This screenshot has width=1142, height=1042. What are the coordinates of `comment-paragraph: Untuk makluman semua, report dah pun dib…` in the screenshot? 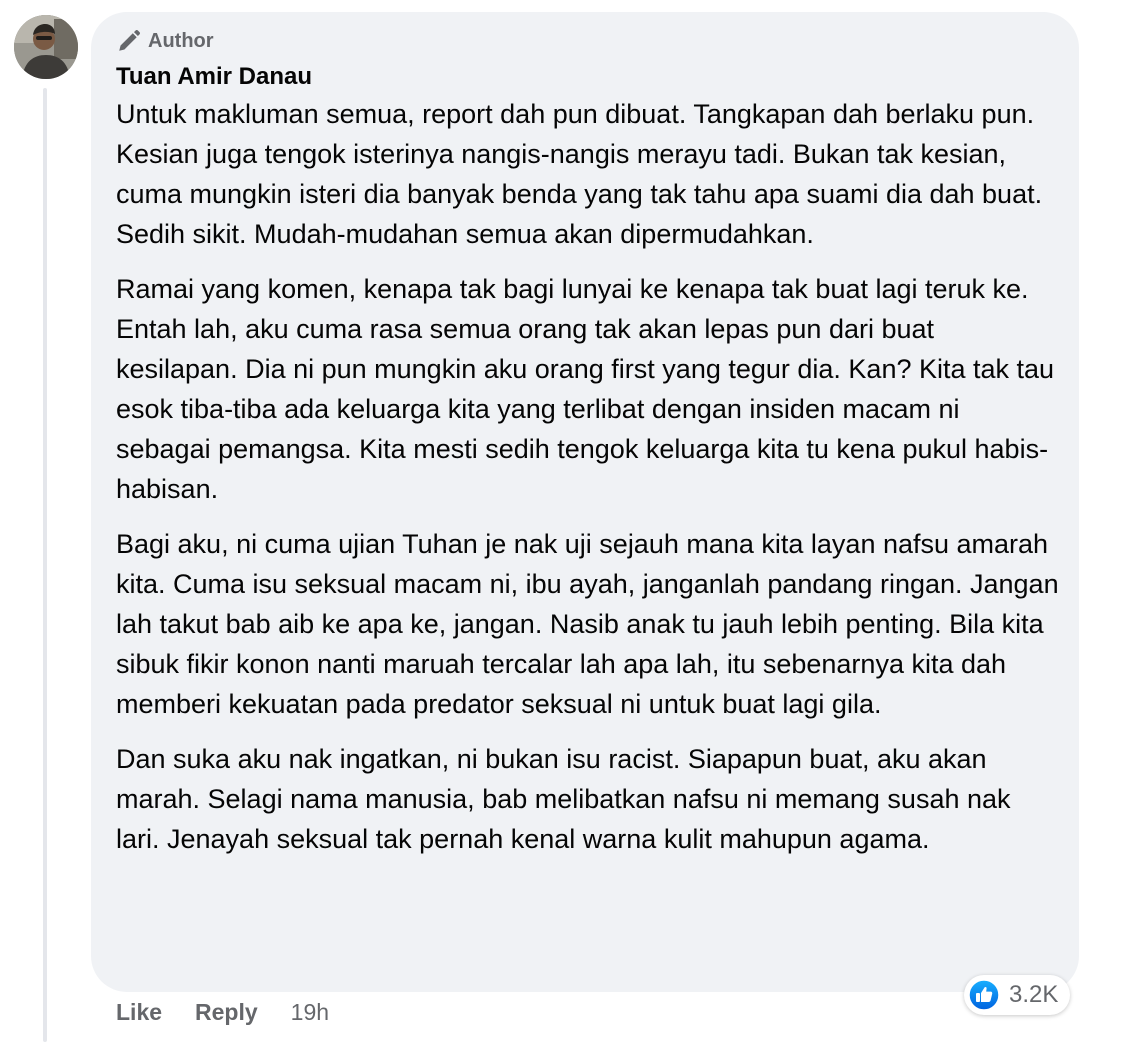 It's located at (579, 174).